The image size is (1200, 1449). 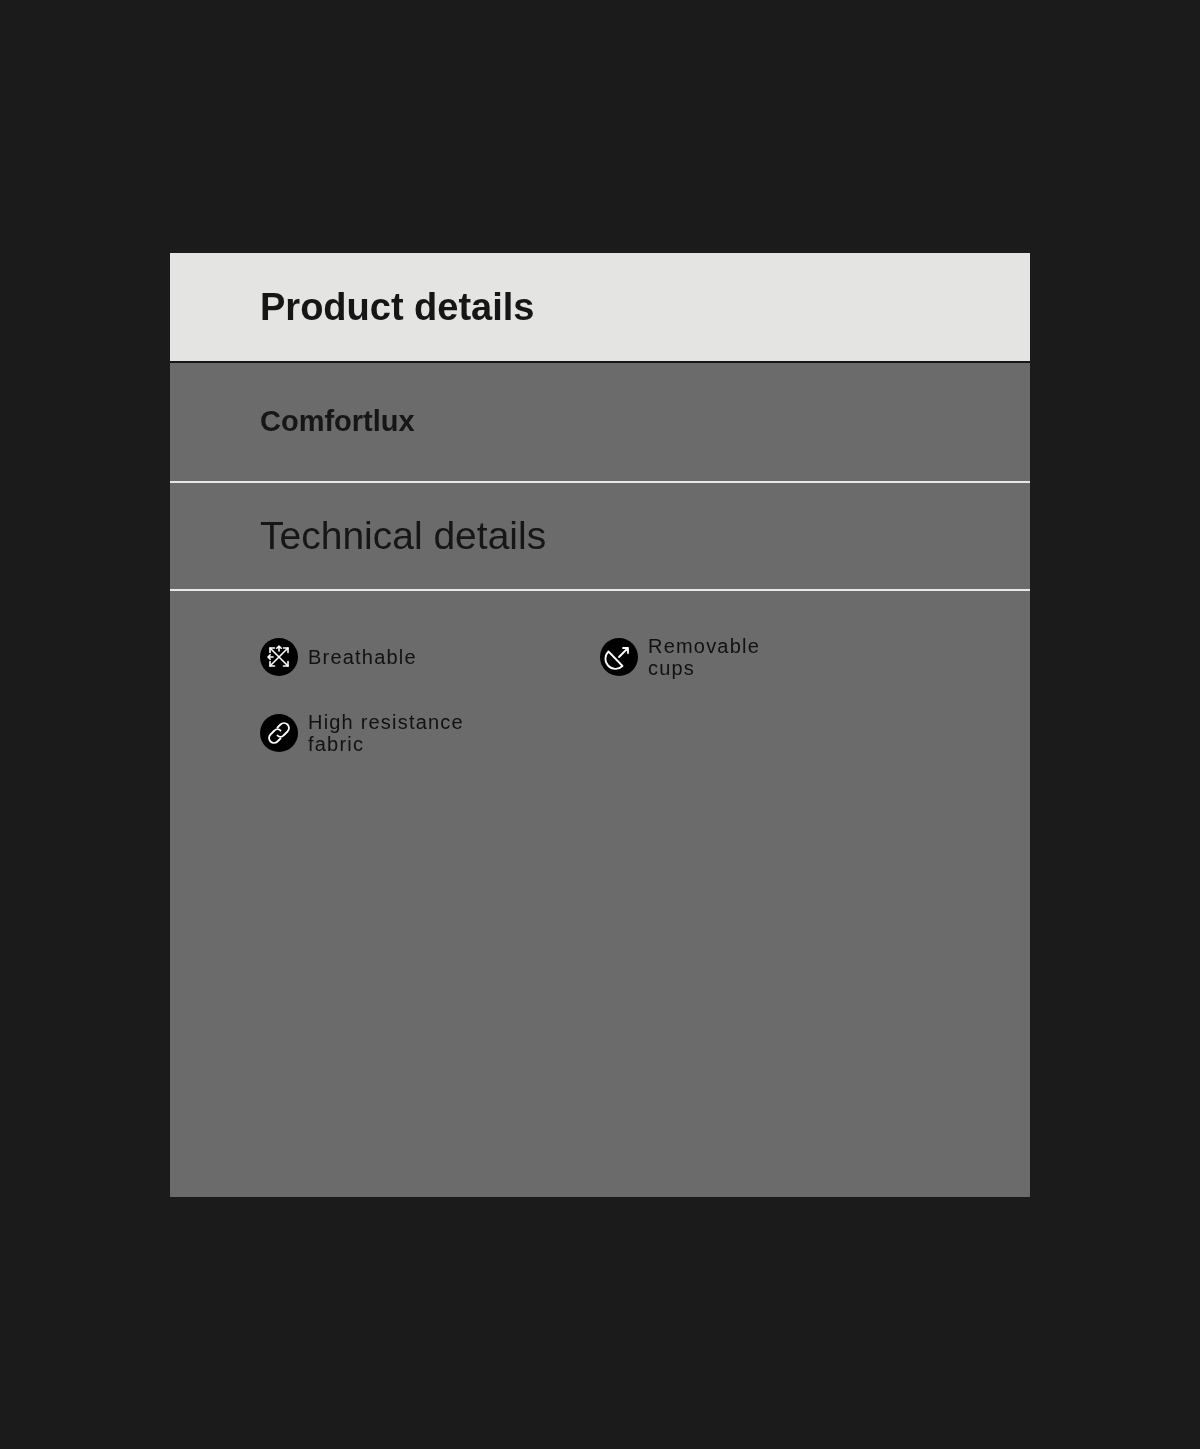 I want to click on product-name: Comfortlux, so click(x=337, y=421).